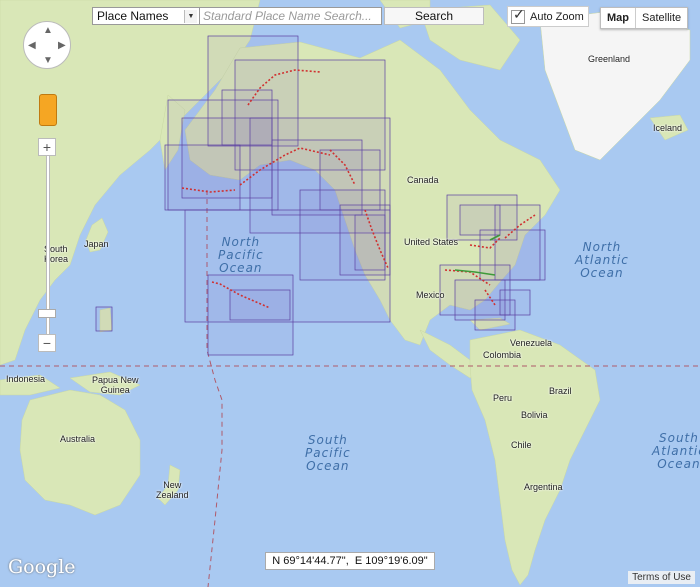 The width and height of the screenshot is (700, 587). Describe the element at coordinates (48, 30) in the screenshot. I see `pan-up-icon: ▲` at that location.